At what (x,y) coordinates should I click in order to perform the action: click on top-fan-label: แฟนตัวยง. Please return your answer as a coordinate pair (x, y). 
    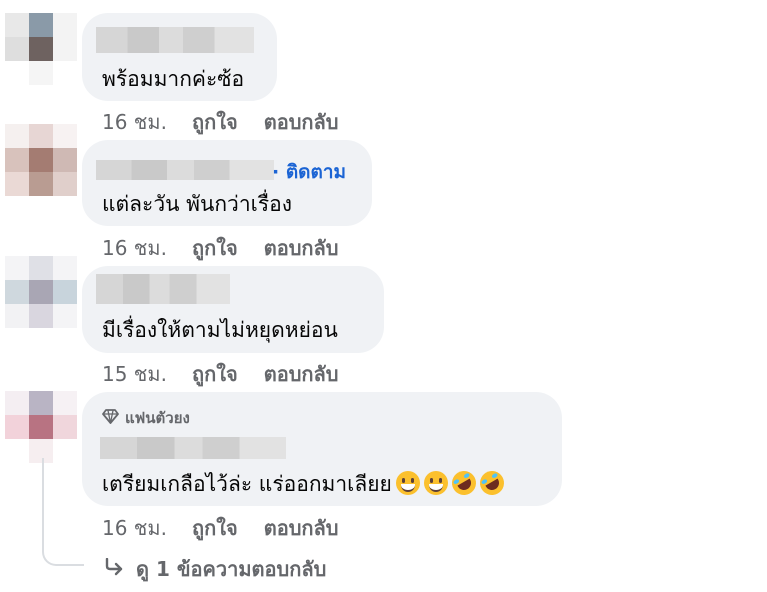
    Looking at the image, I should click on (157, 418).